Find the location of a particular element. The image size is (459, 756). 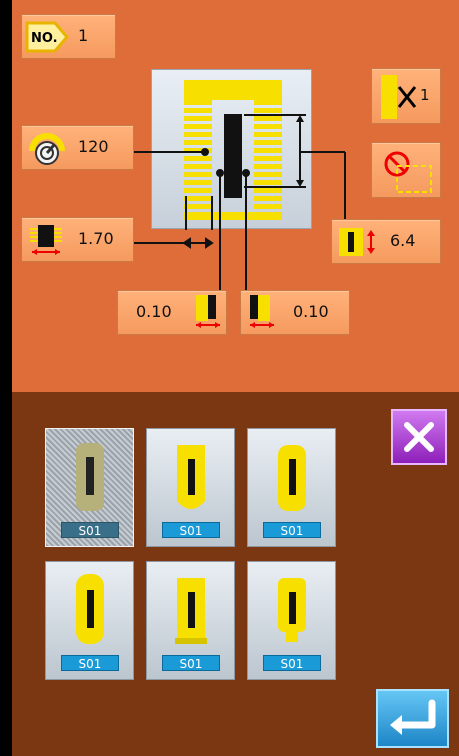

pattern-thumb-2: S01 is located at coordinates (190, 487).